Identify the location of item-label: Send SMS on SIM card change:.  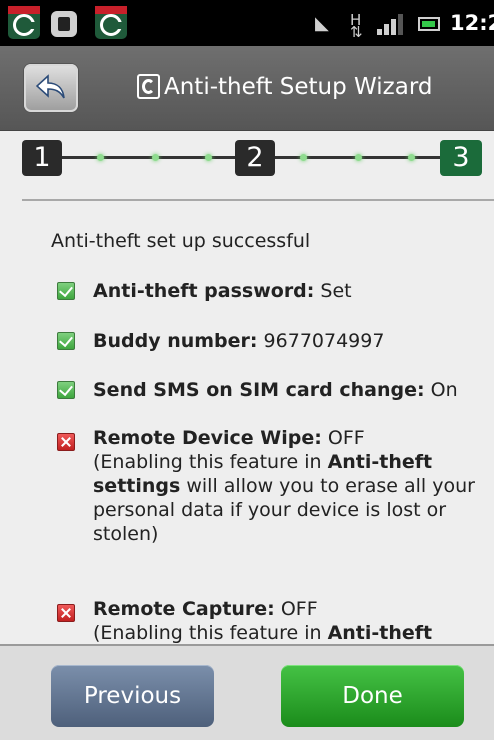
(259, 390).